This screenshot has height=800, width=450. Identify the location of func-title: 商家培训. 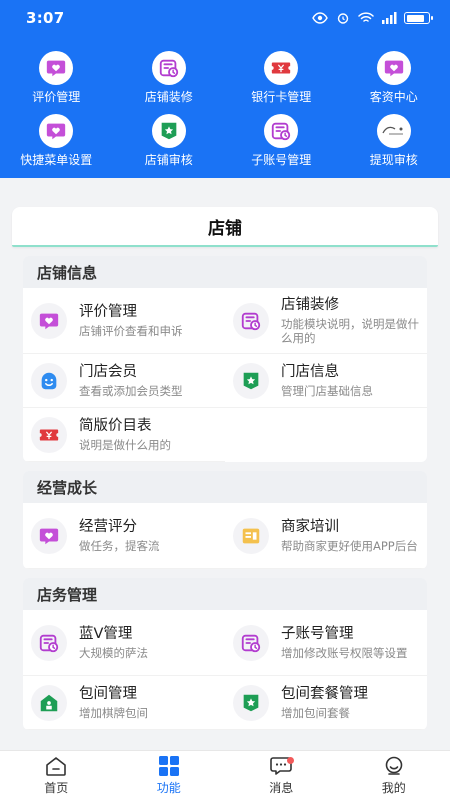
(310, 527).